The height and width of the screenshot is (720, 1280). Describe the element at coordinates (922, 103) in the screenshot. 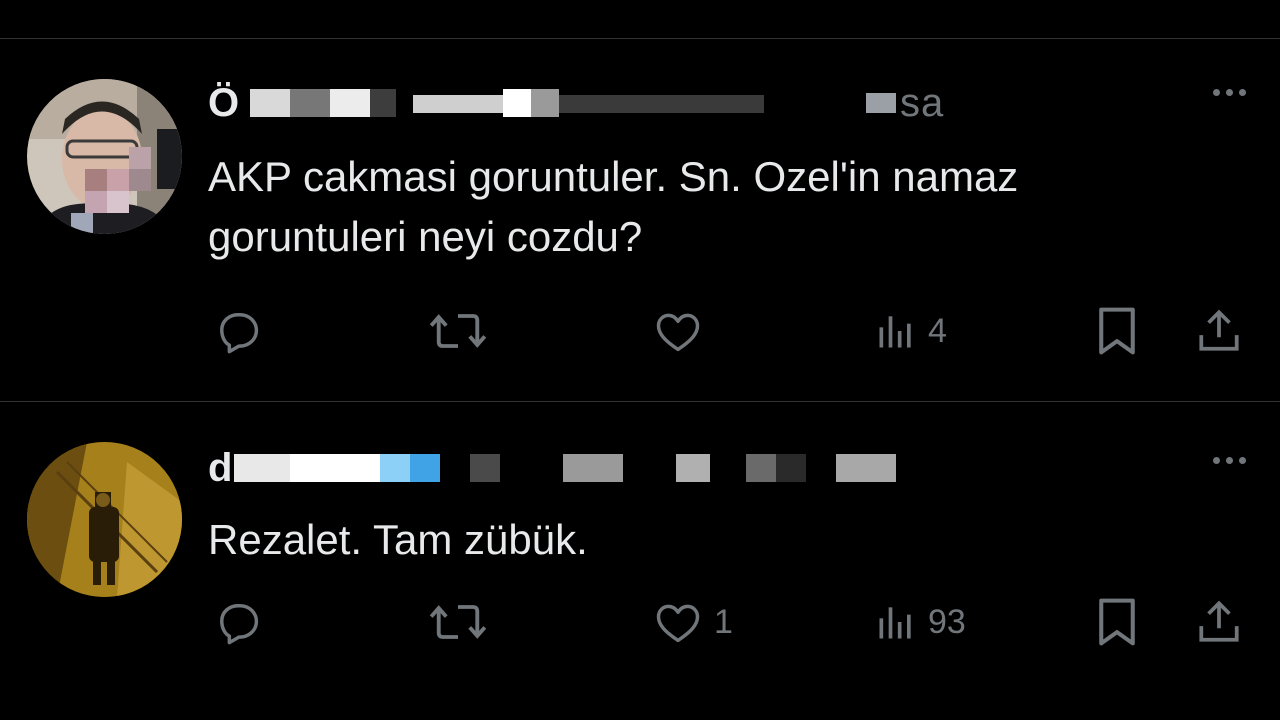

I see `handle-text: sa` at that location.